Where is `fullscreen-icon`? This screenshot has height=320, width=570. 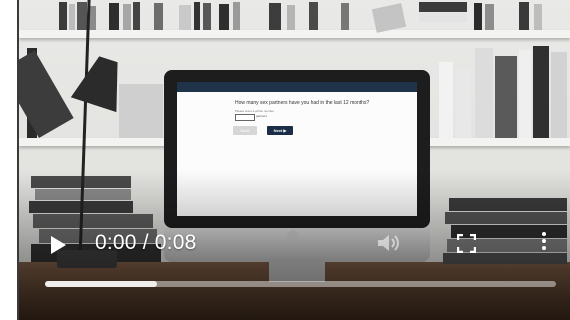
fullscreen-icon is located at coordinates (466, 243).